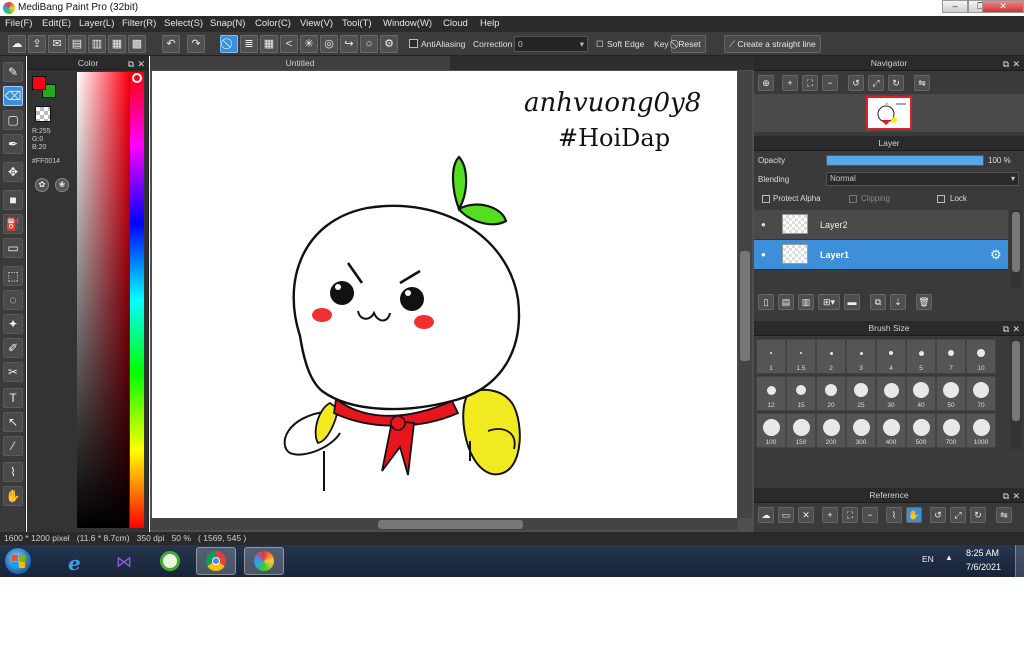 This screenshot has width=1024, height=661. I want to click on brush-size-cell: 15, so click(801, 393).